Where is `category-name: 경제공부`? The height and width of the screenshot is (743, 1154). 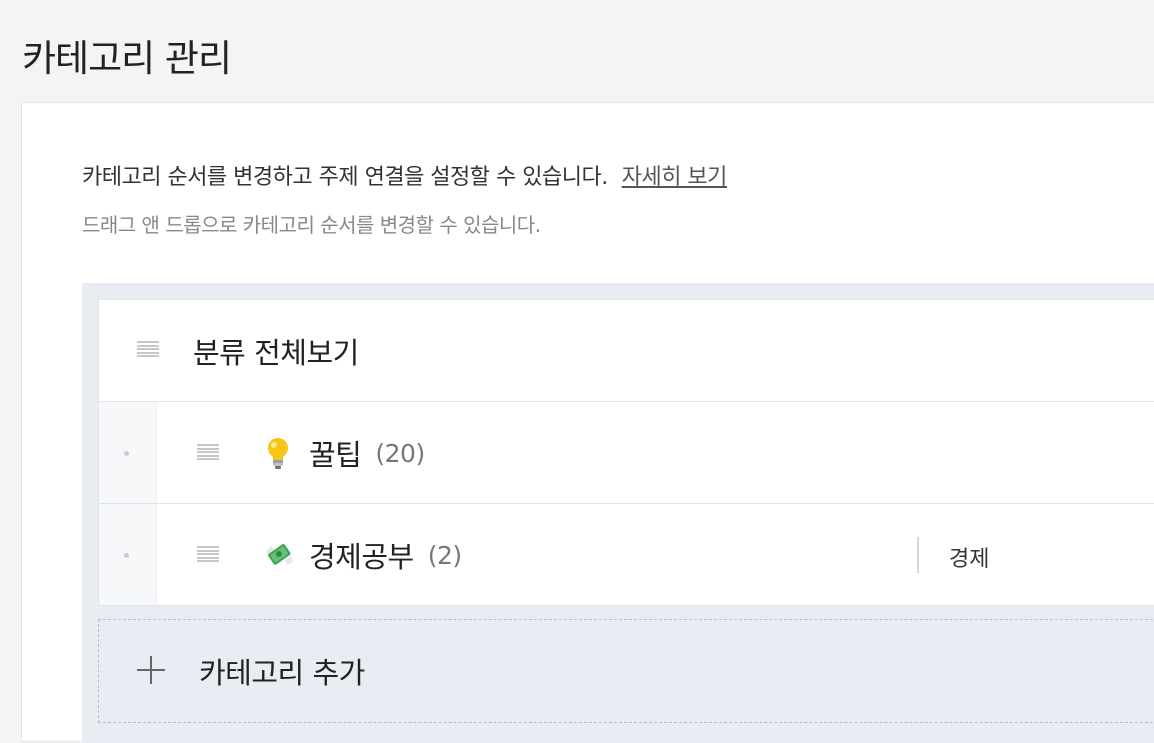
category-name: 경제공부 is located at coordinates (361, 557).